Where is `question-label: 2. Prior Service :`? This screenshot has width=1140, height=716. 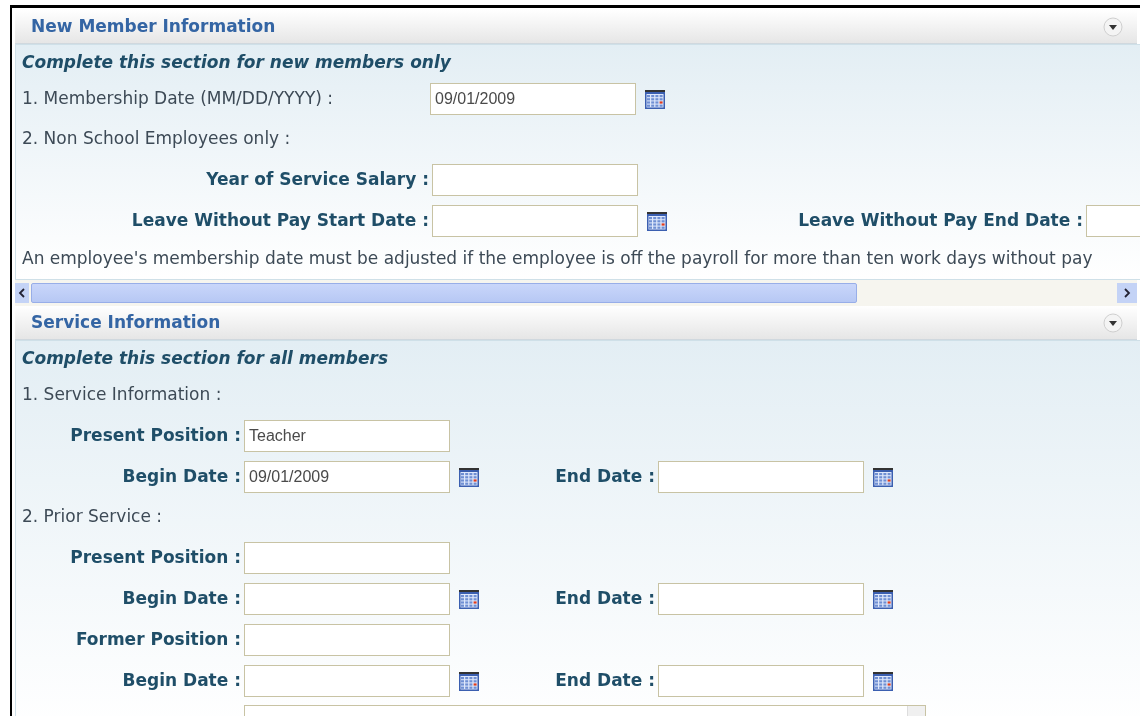
question-label: 2. Prior Service : is located at coordinates (92, 517).